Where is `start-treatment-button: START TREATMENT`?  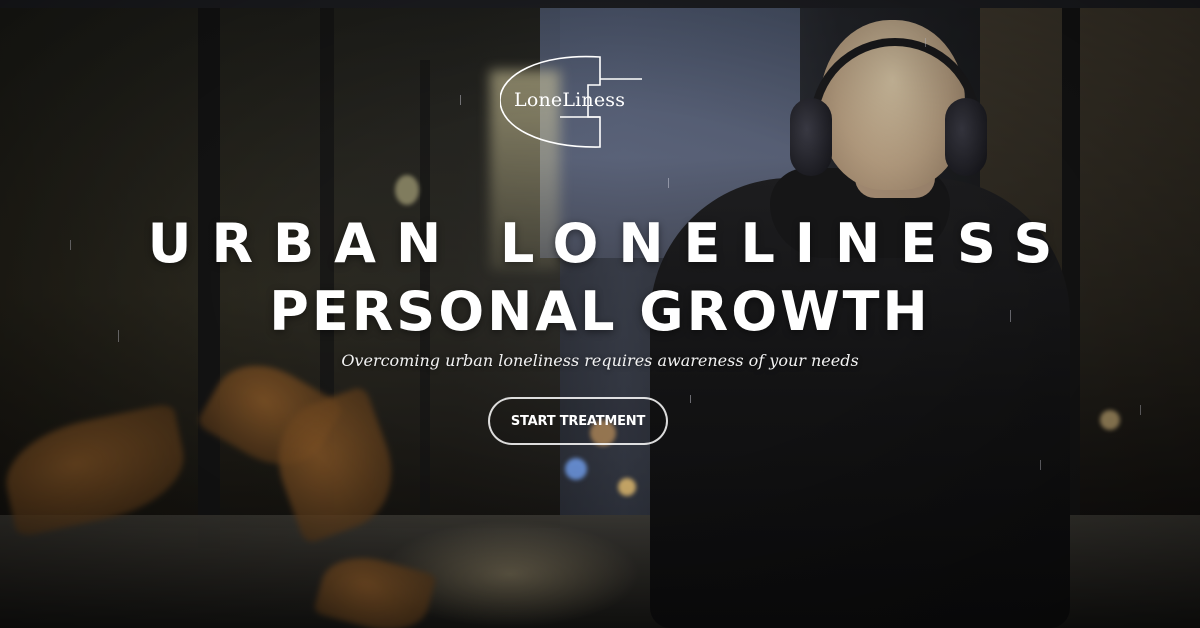 start-treatment-button: START TREATMENT is located at coordinates (578, 421).